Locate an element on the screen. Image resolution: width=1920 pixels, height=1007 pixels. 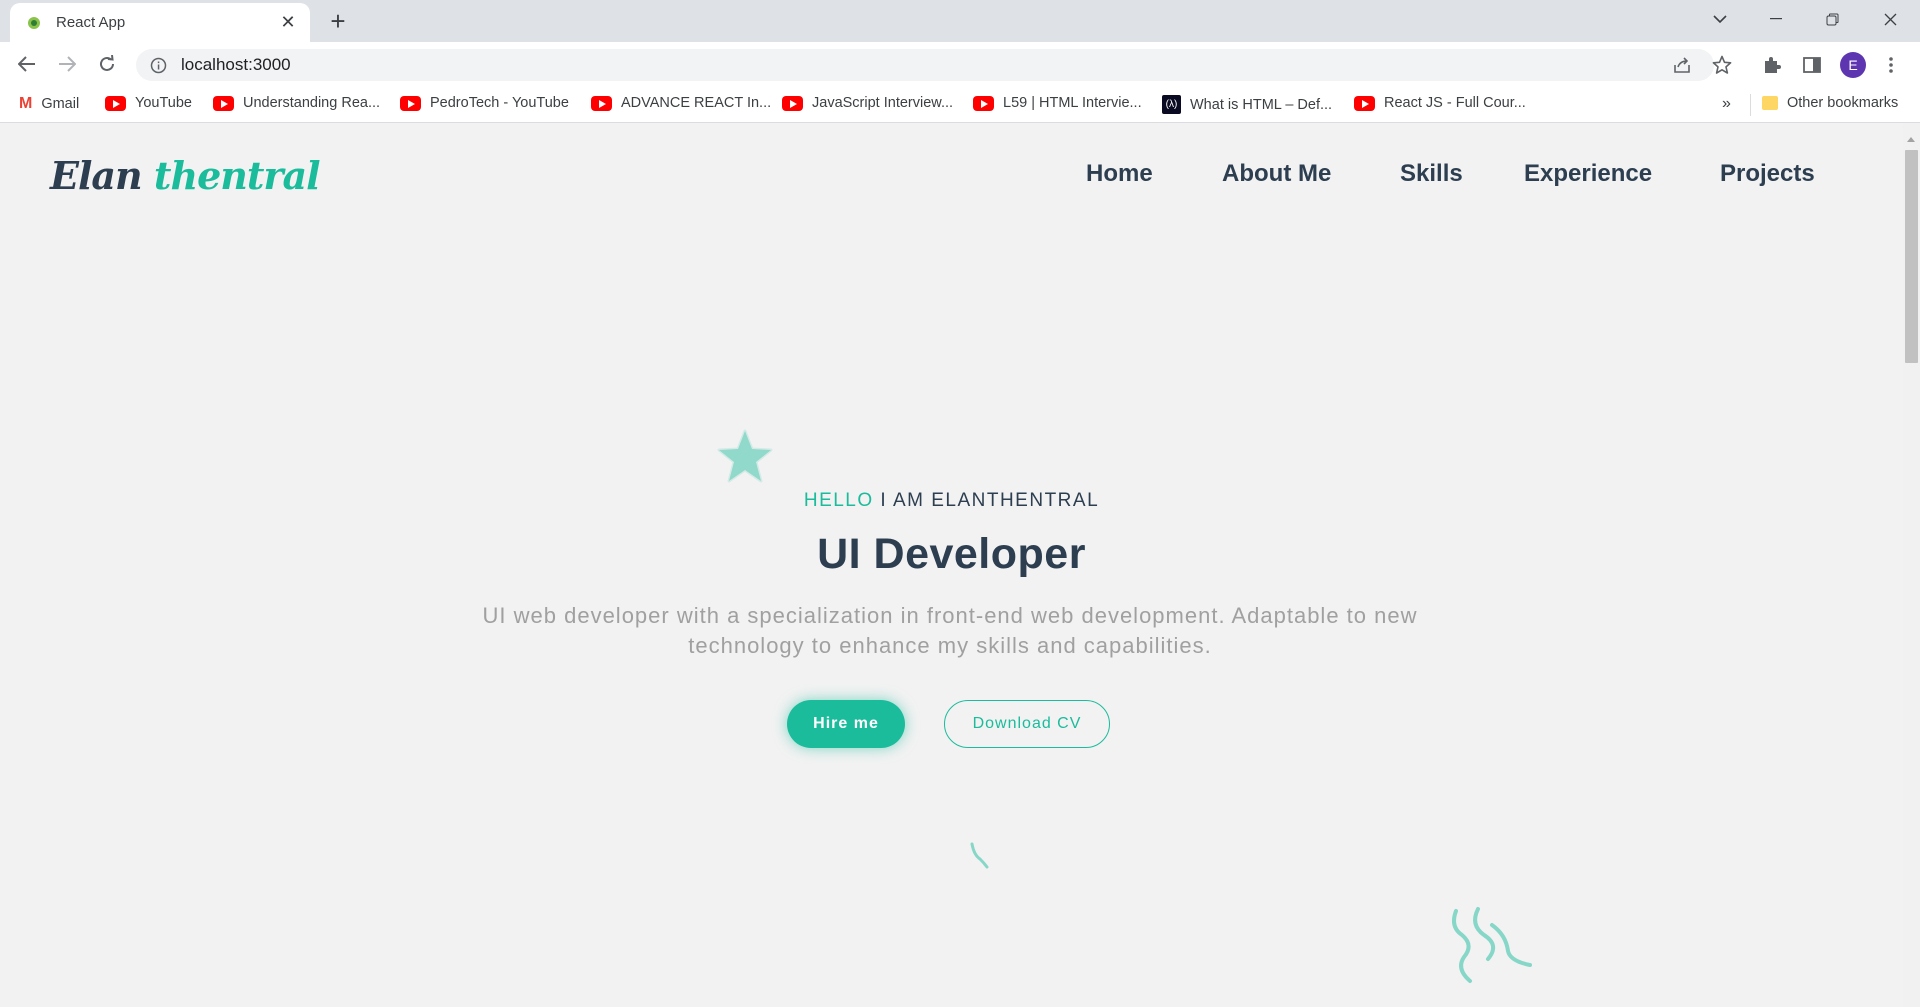
side-panel-button is located at coordinates (1812, 65).